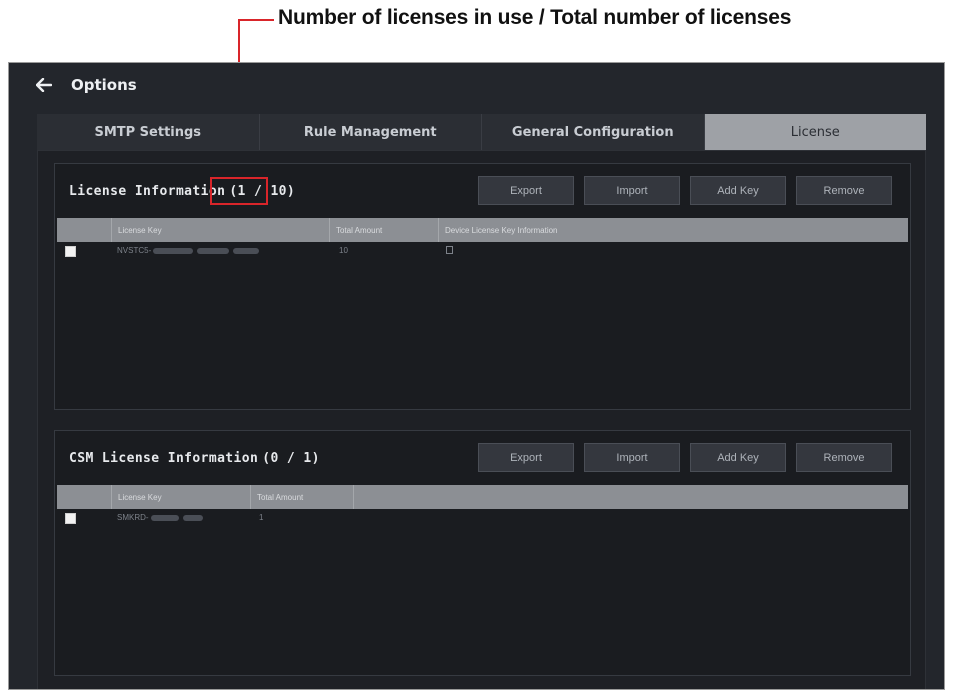 The height and width of the screenshot is (690, 953). I want to click on table-header: License Key Total Amount, so click(482, 497).